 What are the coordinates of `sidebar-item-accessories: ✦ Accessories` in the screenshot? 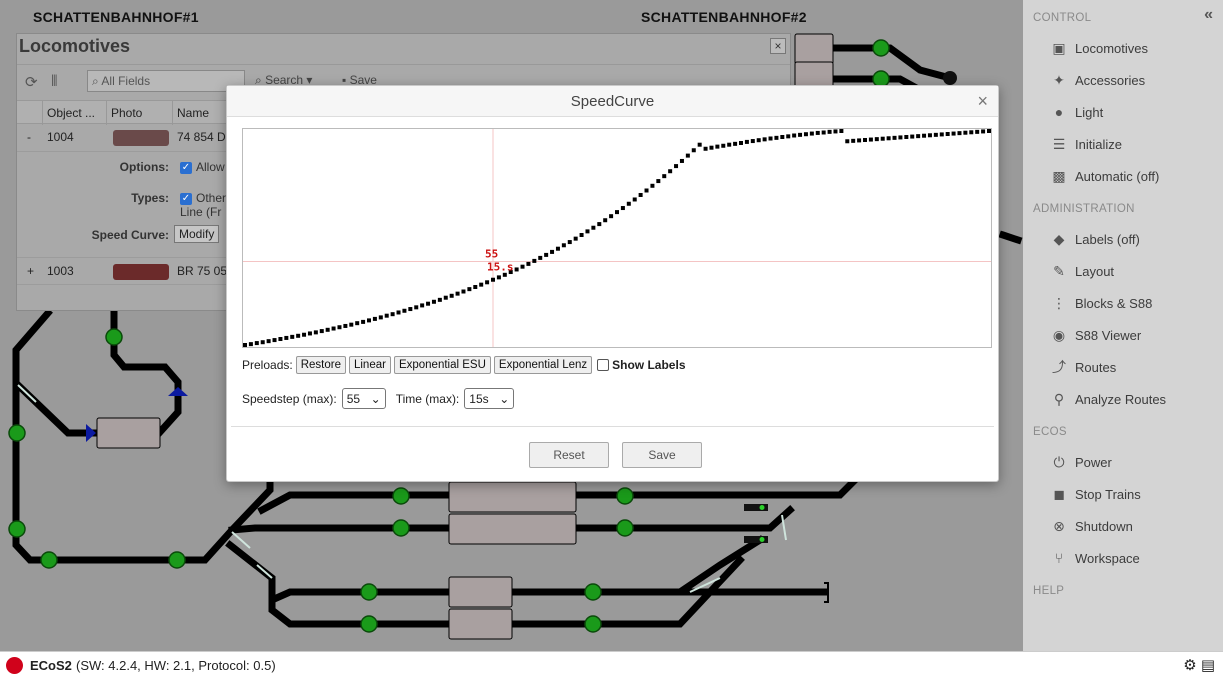 It's located at (1097, 80).